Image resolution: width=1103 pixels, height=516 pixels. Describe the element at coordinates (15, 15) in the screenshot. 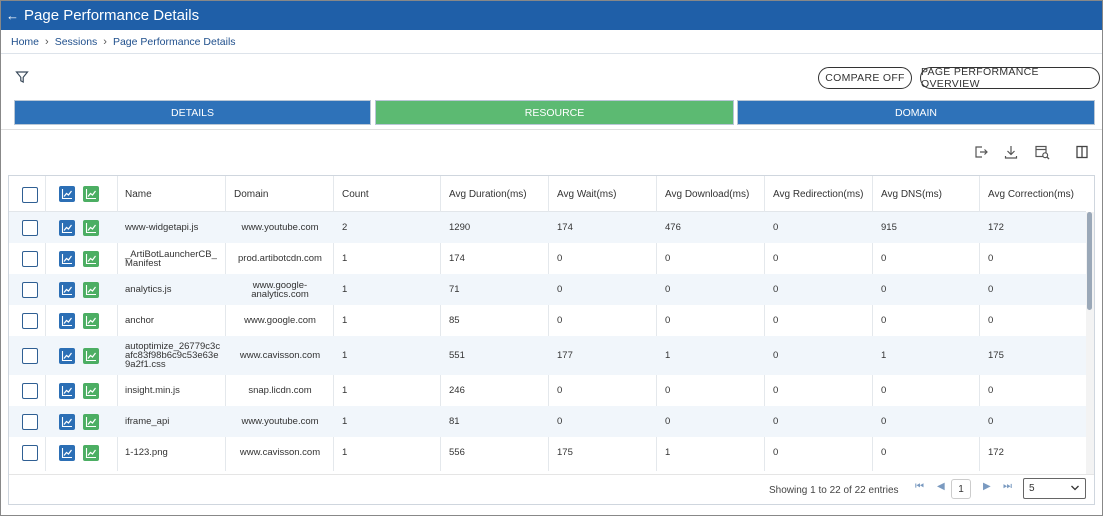

I see `back-arrow-icon: ←` at that location.